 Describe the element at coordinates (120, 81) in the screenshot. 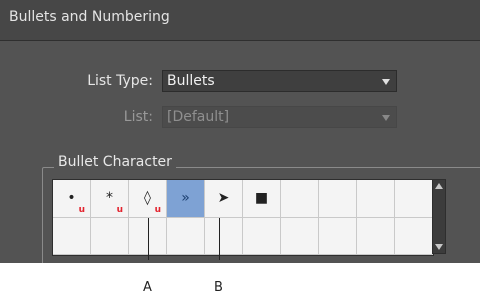

I see `list-type-label: List Type:` at that location.